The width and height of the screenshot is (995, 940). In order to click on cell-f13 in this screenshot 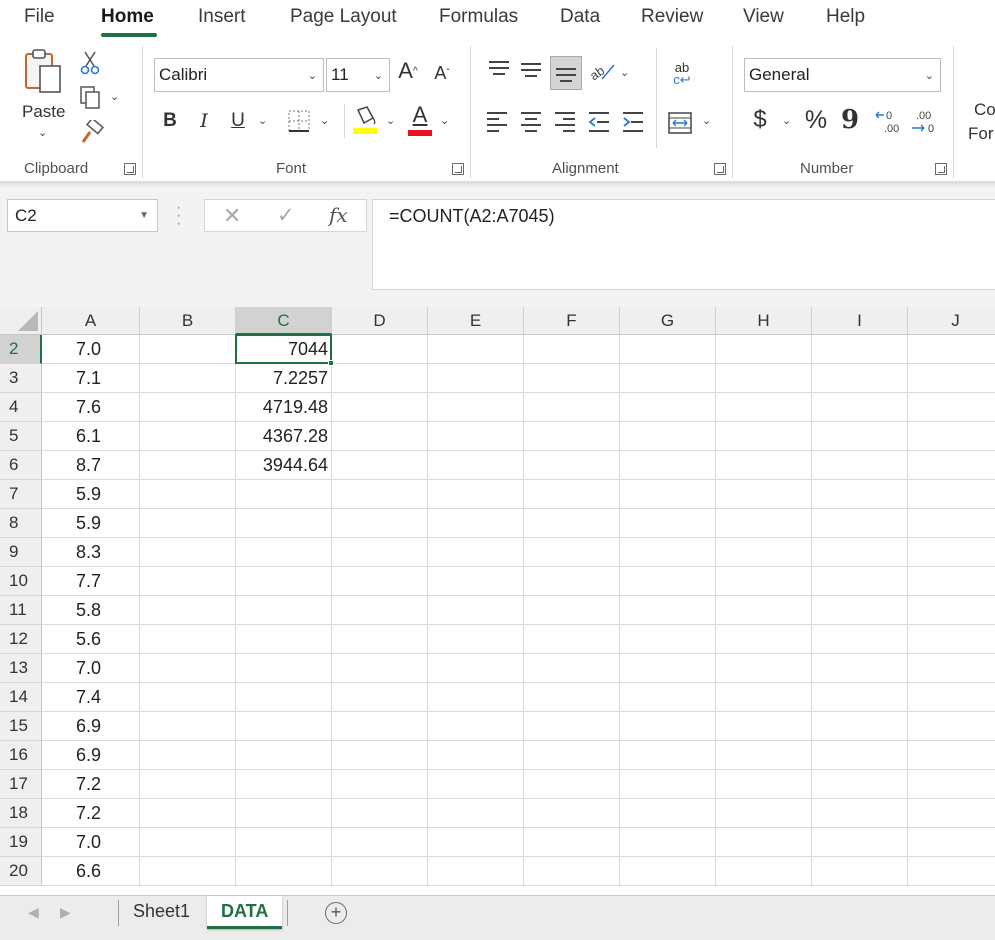, I will do `click(572, 668)`.